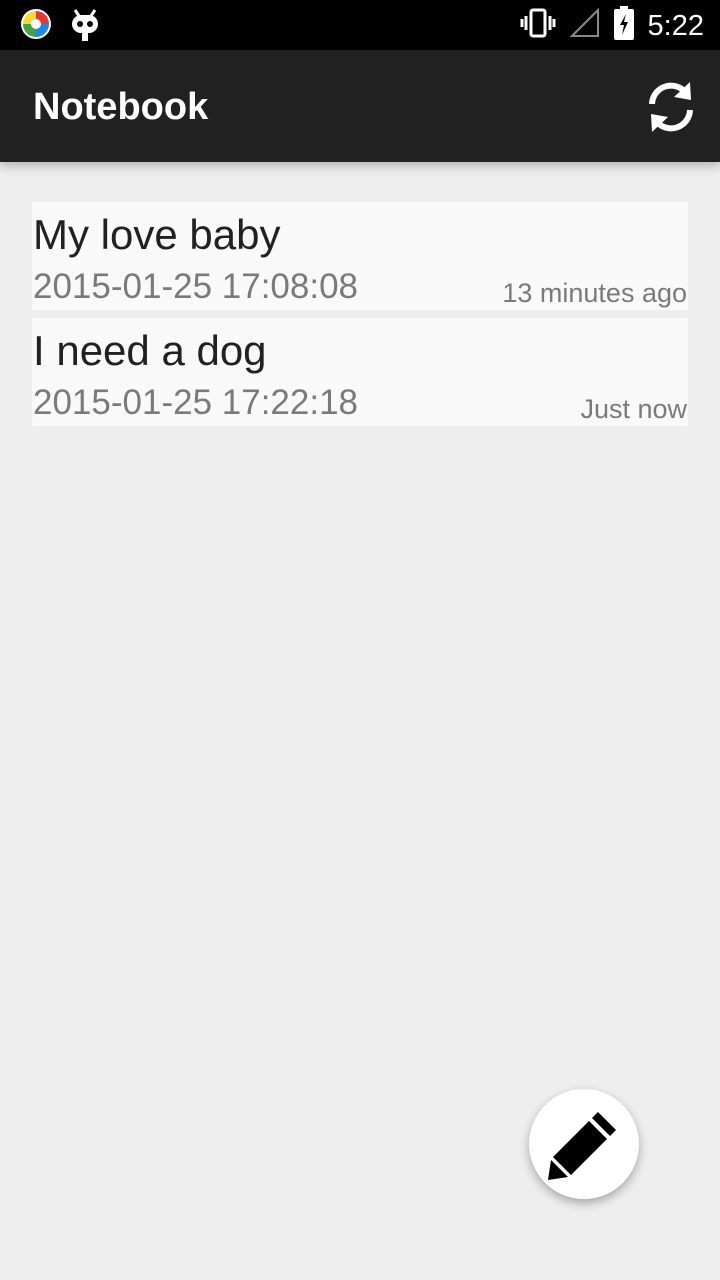  Describe the element at coordinates (121, 107) in the screenshot. I see `app-title: Notebook` at that location.